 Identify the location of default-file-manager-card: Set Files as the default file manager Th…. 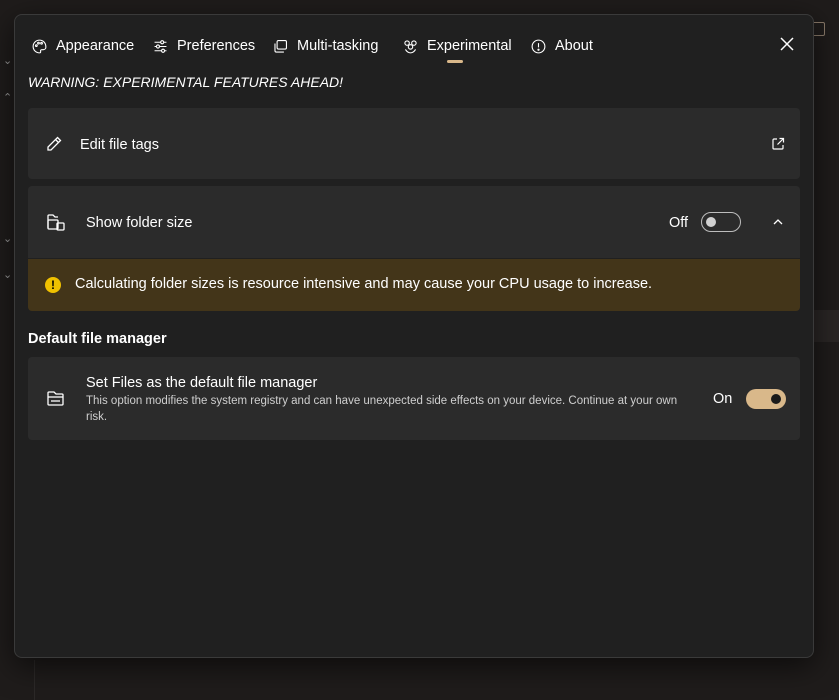
(414, 398).